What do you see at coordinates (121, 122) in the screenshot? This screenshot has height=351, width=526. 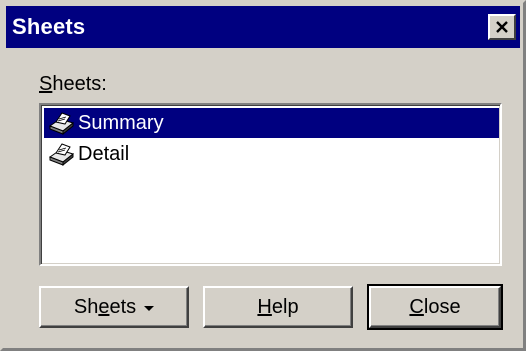 I see `list-item-label: Summary` at bounding box center [121, 122].